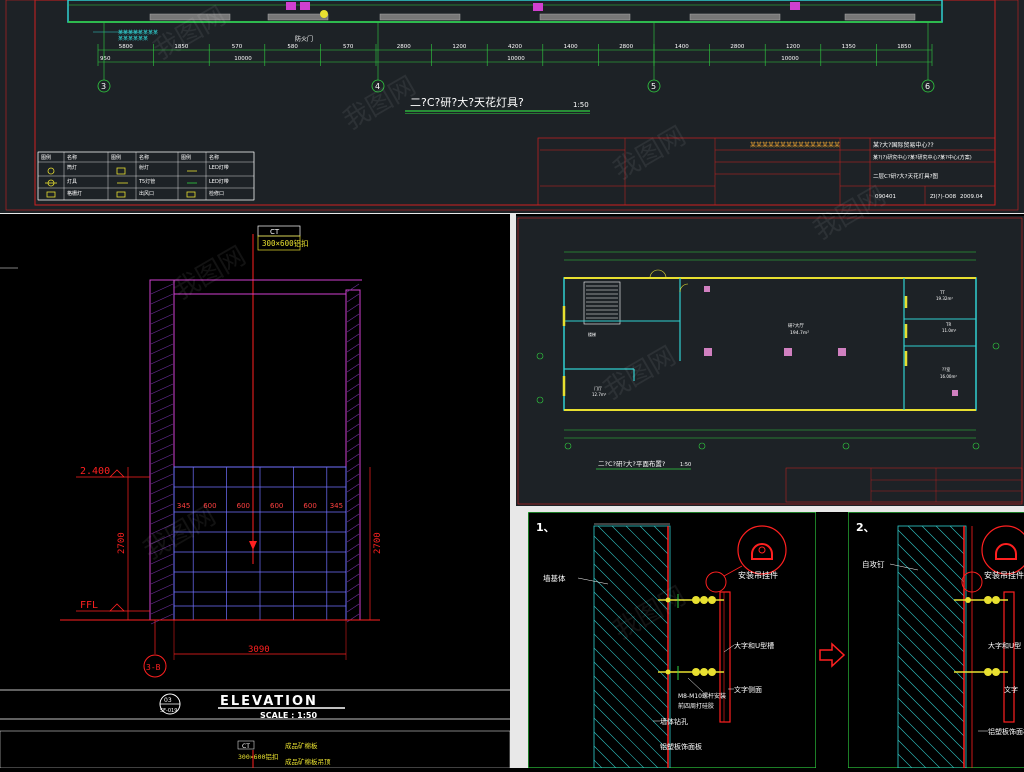  What do you see at coordinates (522, 640) in the screenshot?
I see `separator-detail` at bounding box center [522, 640].